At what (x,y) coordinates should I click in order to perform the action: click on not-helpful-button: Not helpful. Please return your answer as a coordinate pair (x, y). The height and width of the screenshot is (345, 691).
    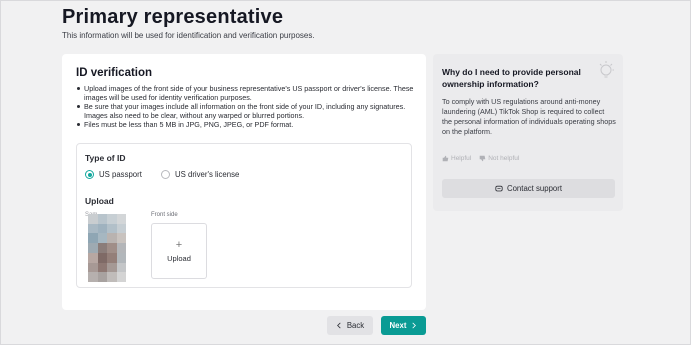
    Looking at the image, I should click on (499, 158).